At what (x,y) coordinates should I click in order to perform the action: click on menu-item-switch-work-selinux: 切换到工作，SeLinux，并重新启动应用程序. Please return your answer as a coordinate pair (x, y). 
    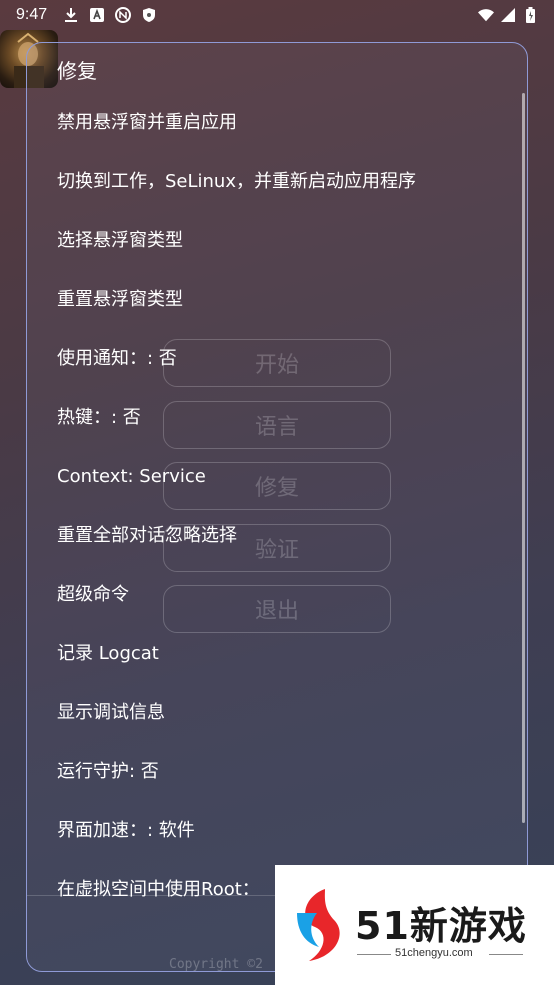
    Looking at the image, I should click on (236, 182).